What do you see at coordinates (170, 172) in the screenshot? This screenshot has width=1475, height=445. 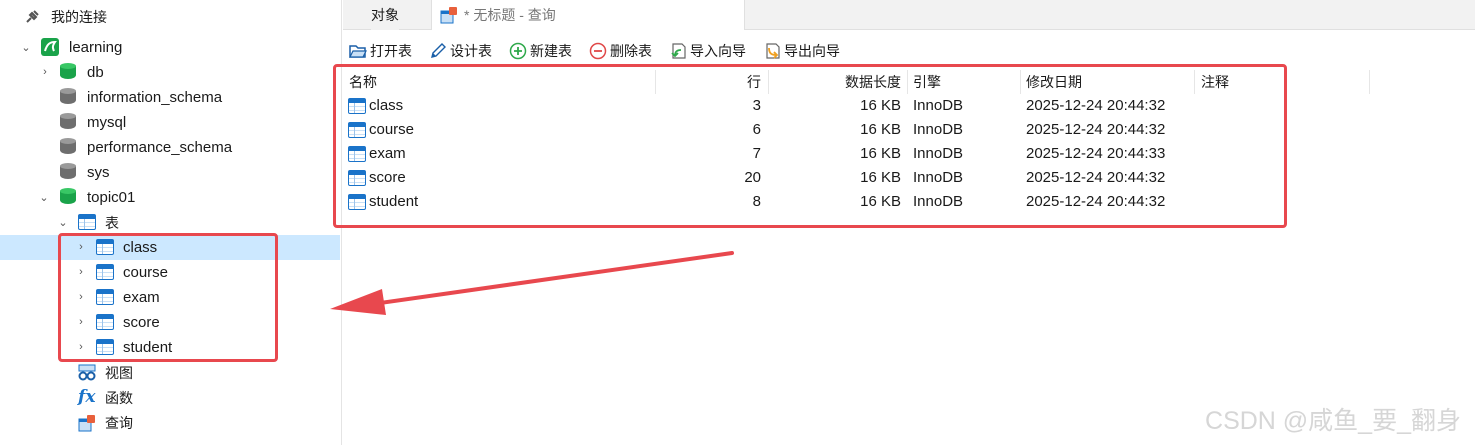 I see `database-sys: sys` at bounding box center [170, 172].